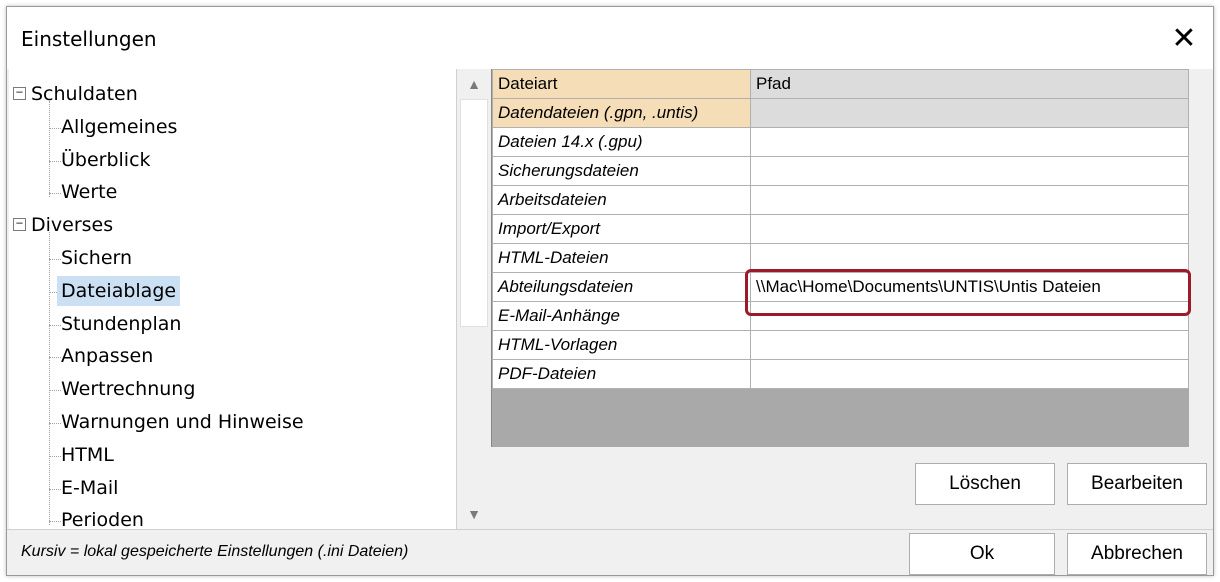 The height and width of the screenshot is (582, 1220). I want to click on tree-item: E-Mail, so click(89, 488).